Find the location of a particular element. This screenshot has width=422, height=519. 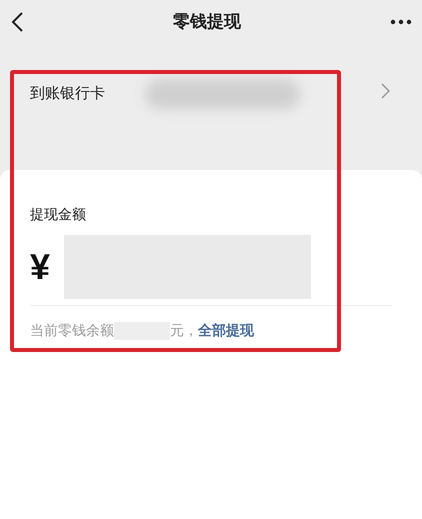

balance-text: 当前零钱余额 is located at coordinates (72, 330).